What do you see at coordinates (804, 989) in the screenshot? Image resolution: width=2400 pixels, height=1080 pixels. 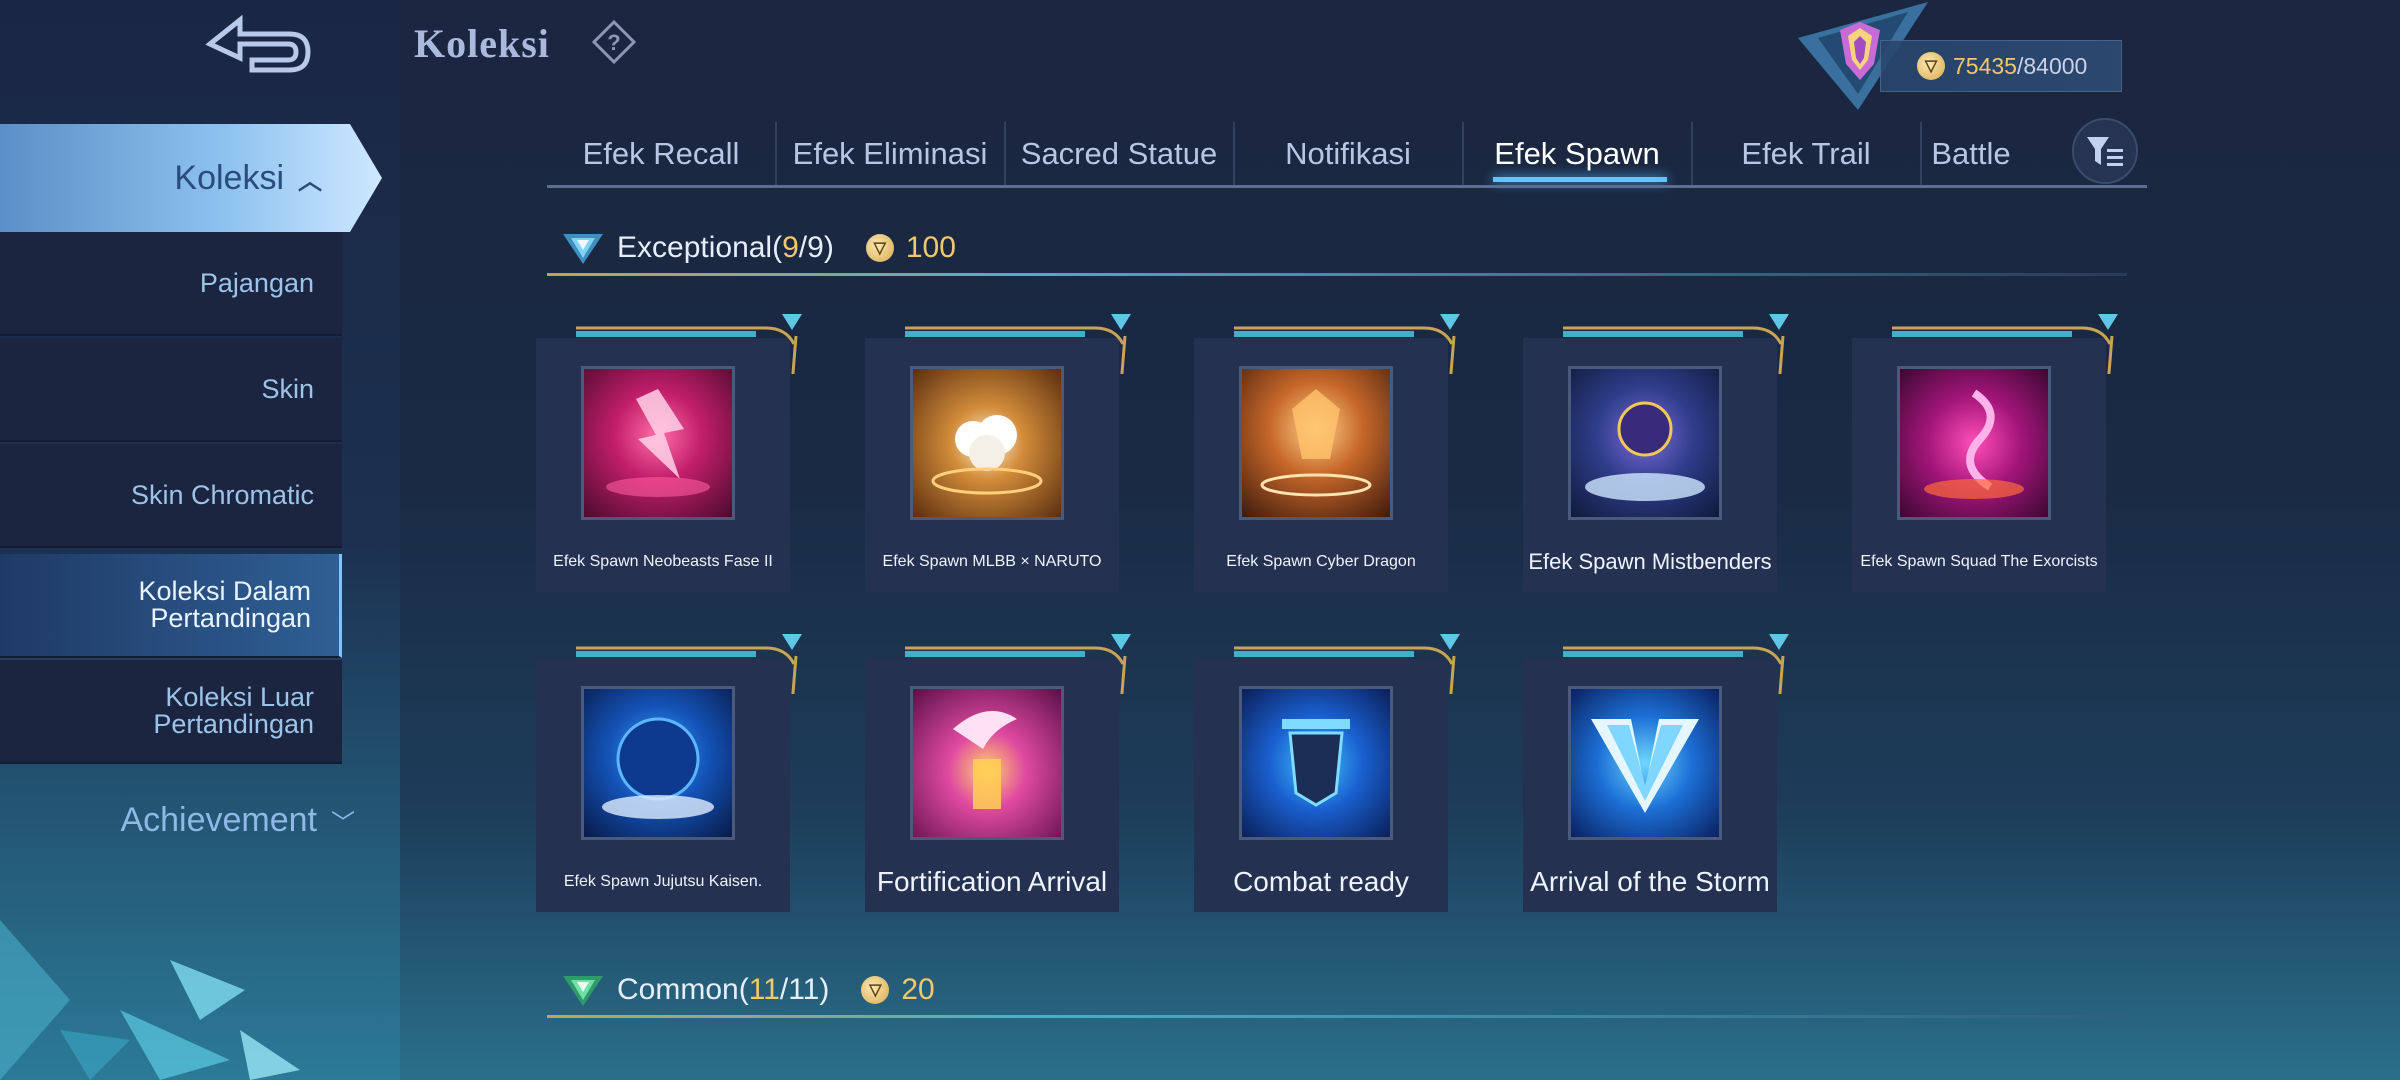 I see `section-total: 11` at bounding box center [804, 989].